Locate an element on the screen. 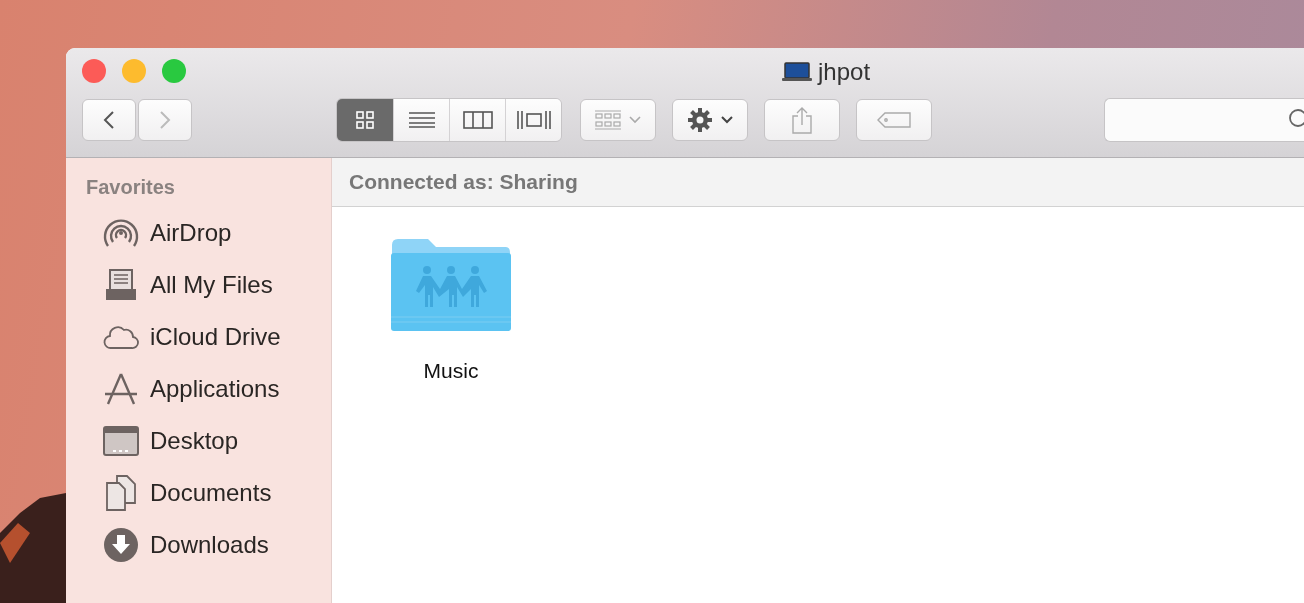  sidebar-item: AirDrop is located at coordinates (191, 233).